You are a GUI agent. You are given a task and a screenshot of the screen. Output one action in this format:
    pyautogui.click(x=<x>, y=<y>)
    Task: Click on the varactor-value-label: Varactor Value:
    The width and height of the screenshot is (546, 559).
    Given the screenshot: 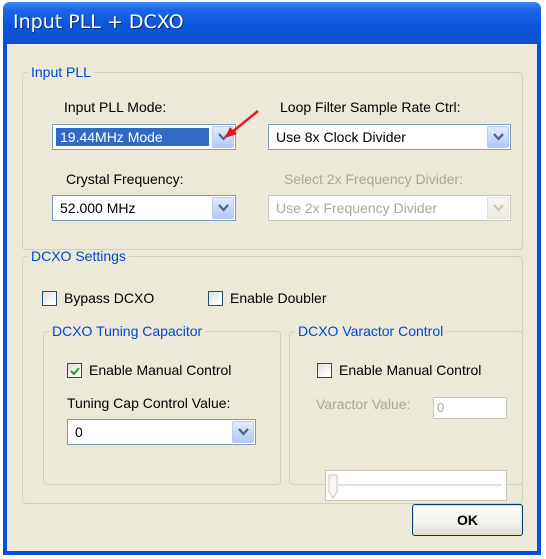 What is the action you would take?
    pyautogui.click(x=363, y=404)
    